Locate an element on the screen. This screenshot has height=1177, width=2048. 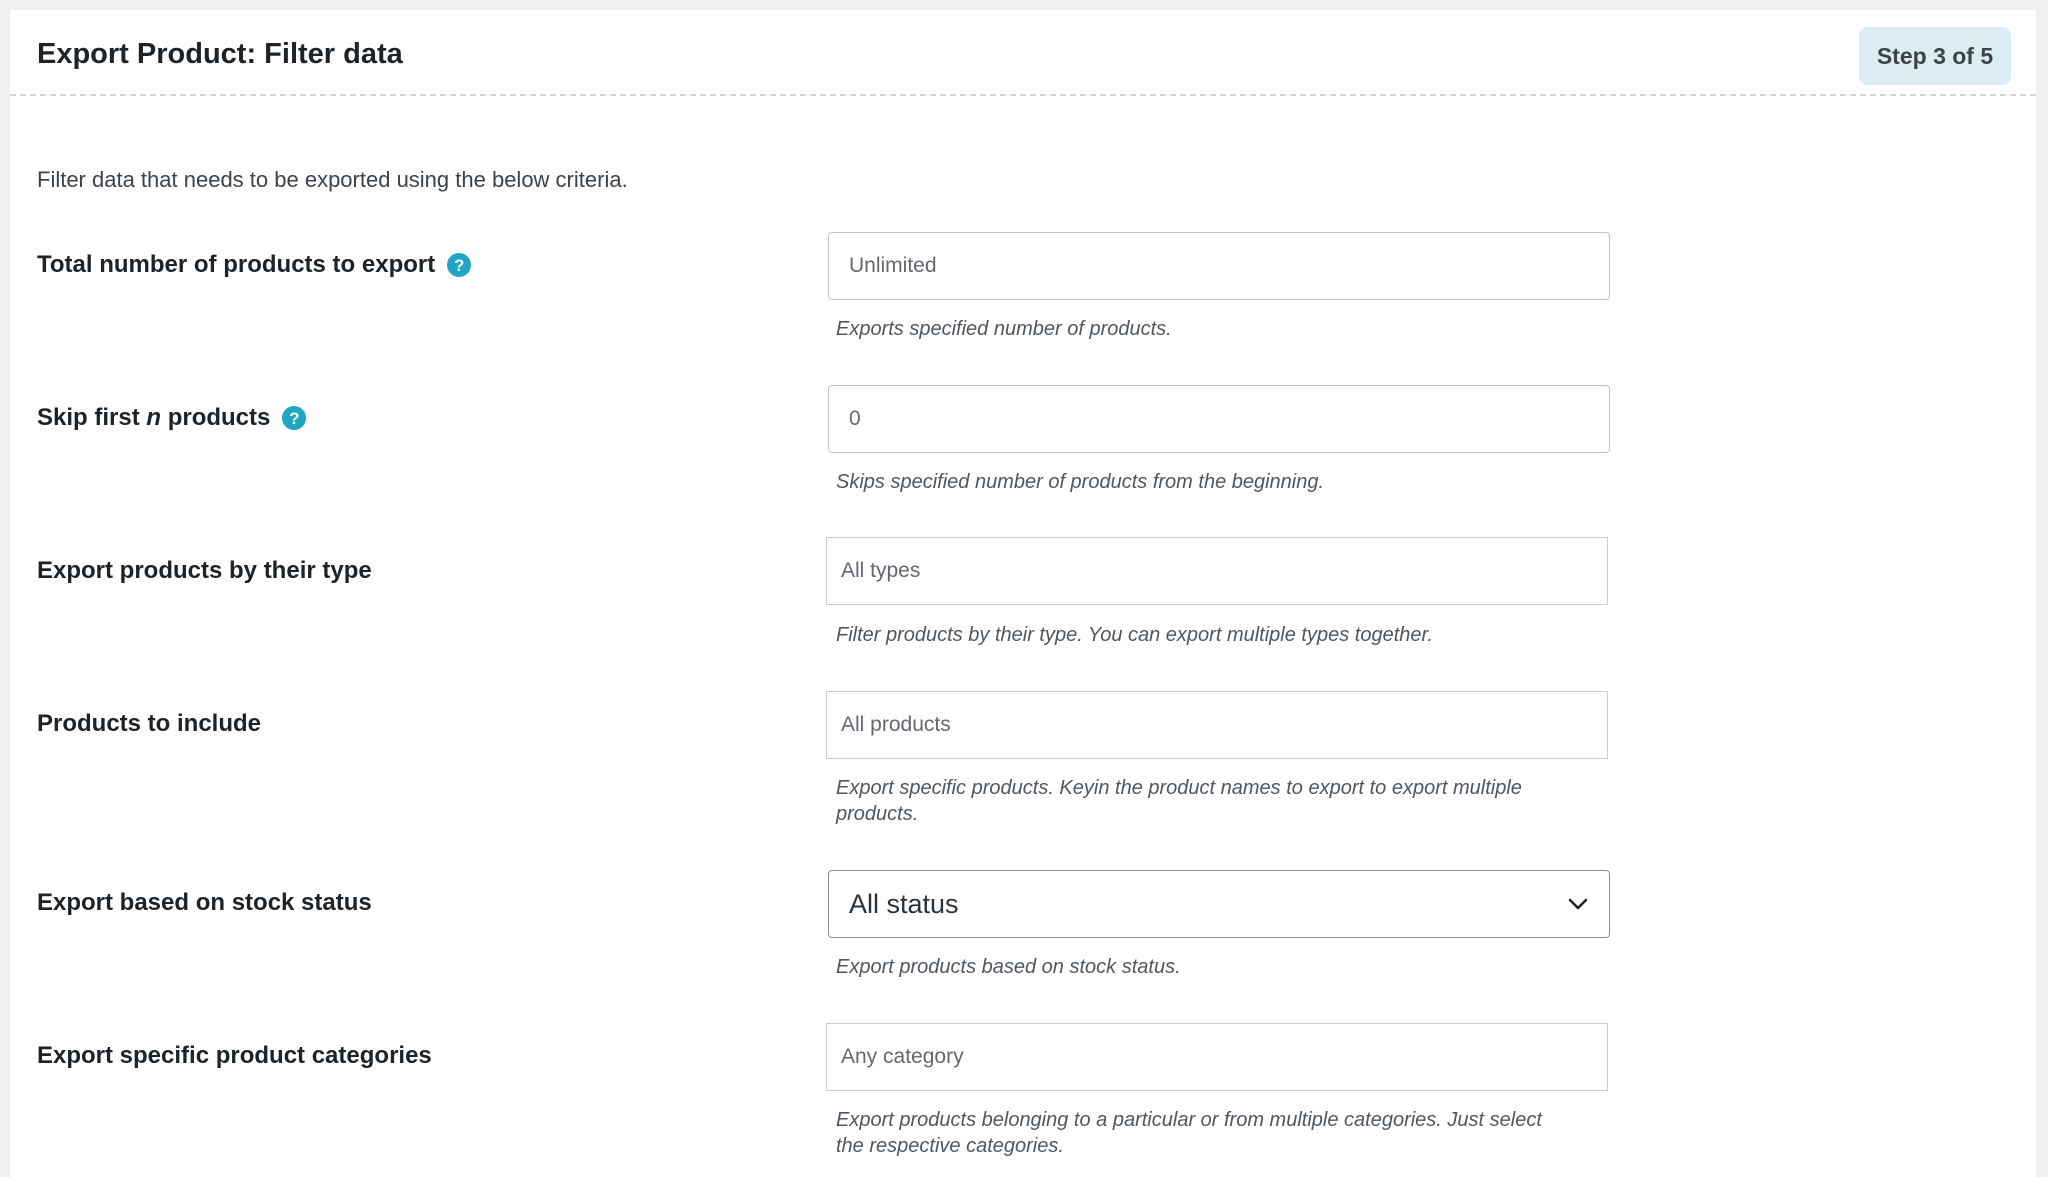
total-products-label-text: Total number of products to export is located at coordinates (236, 264).